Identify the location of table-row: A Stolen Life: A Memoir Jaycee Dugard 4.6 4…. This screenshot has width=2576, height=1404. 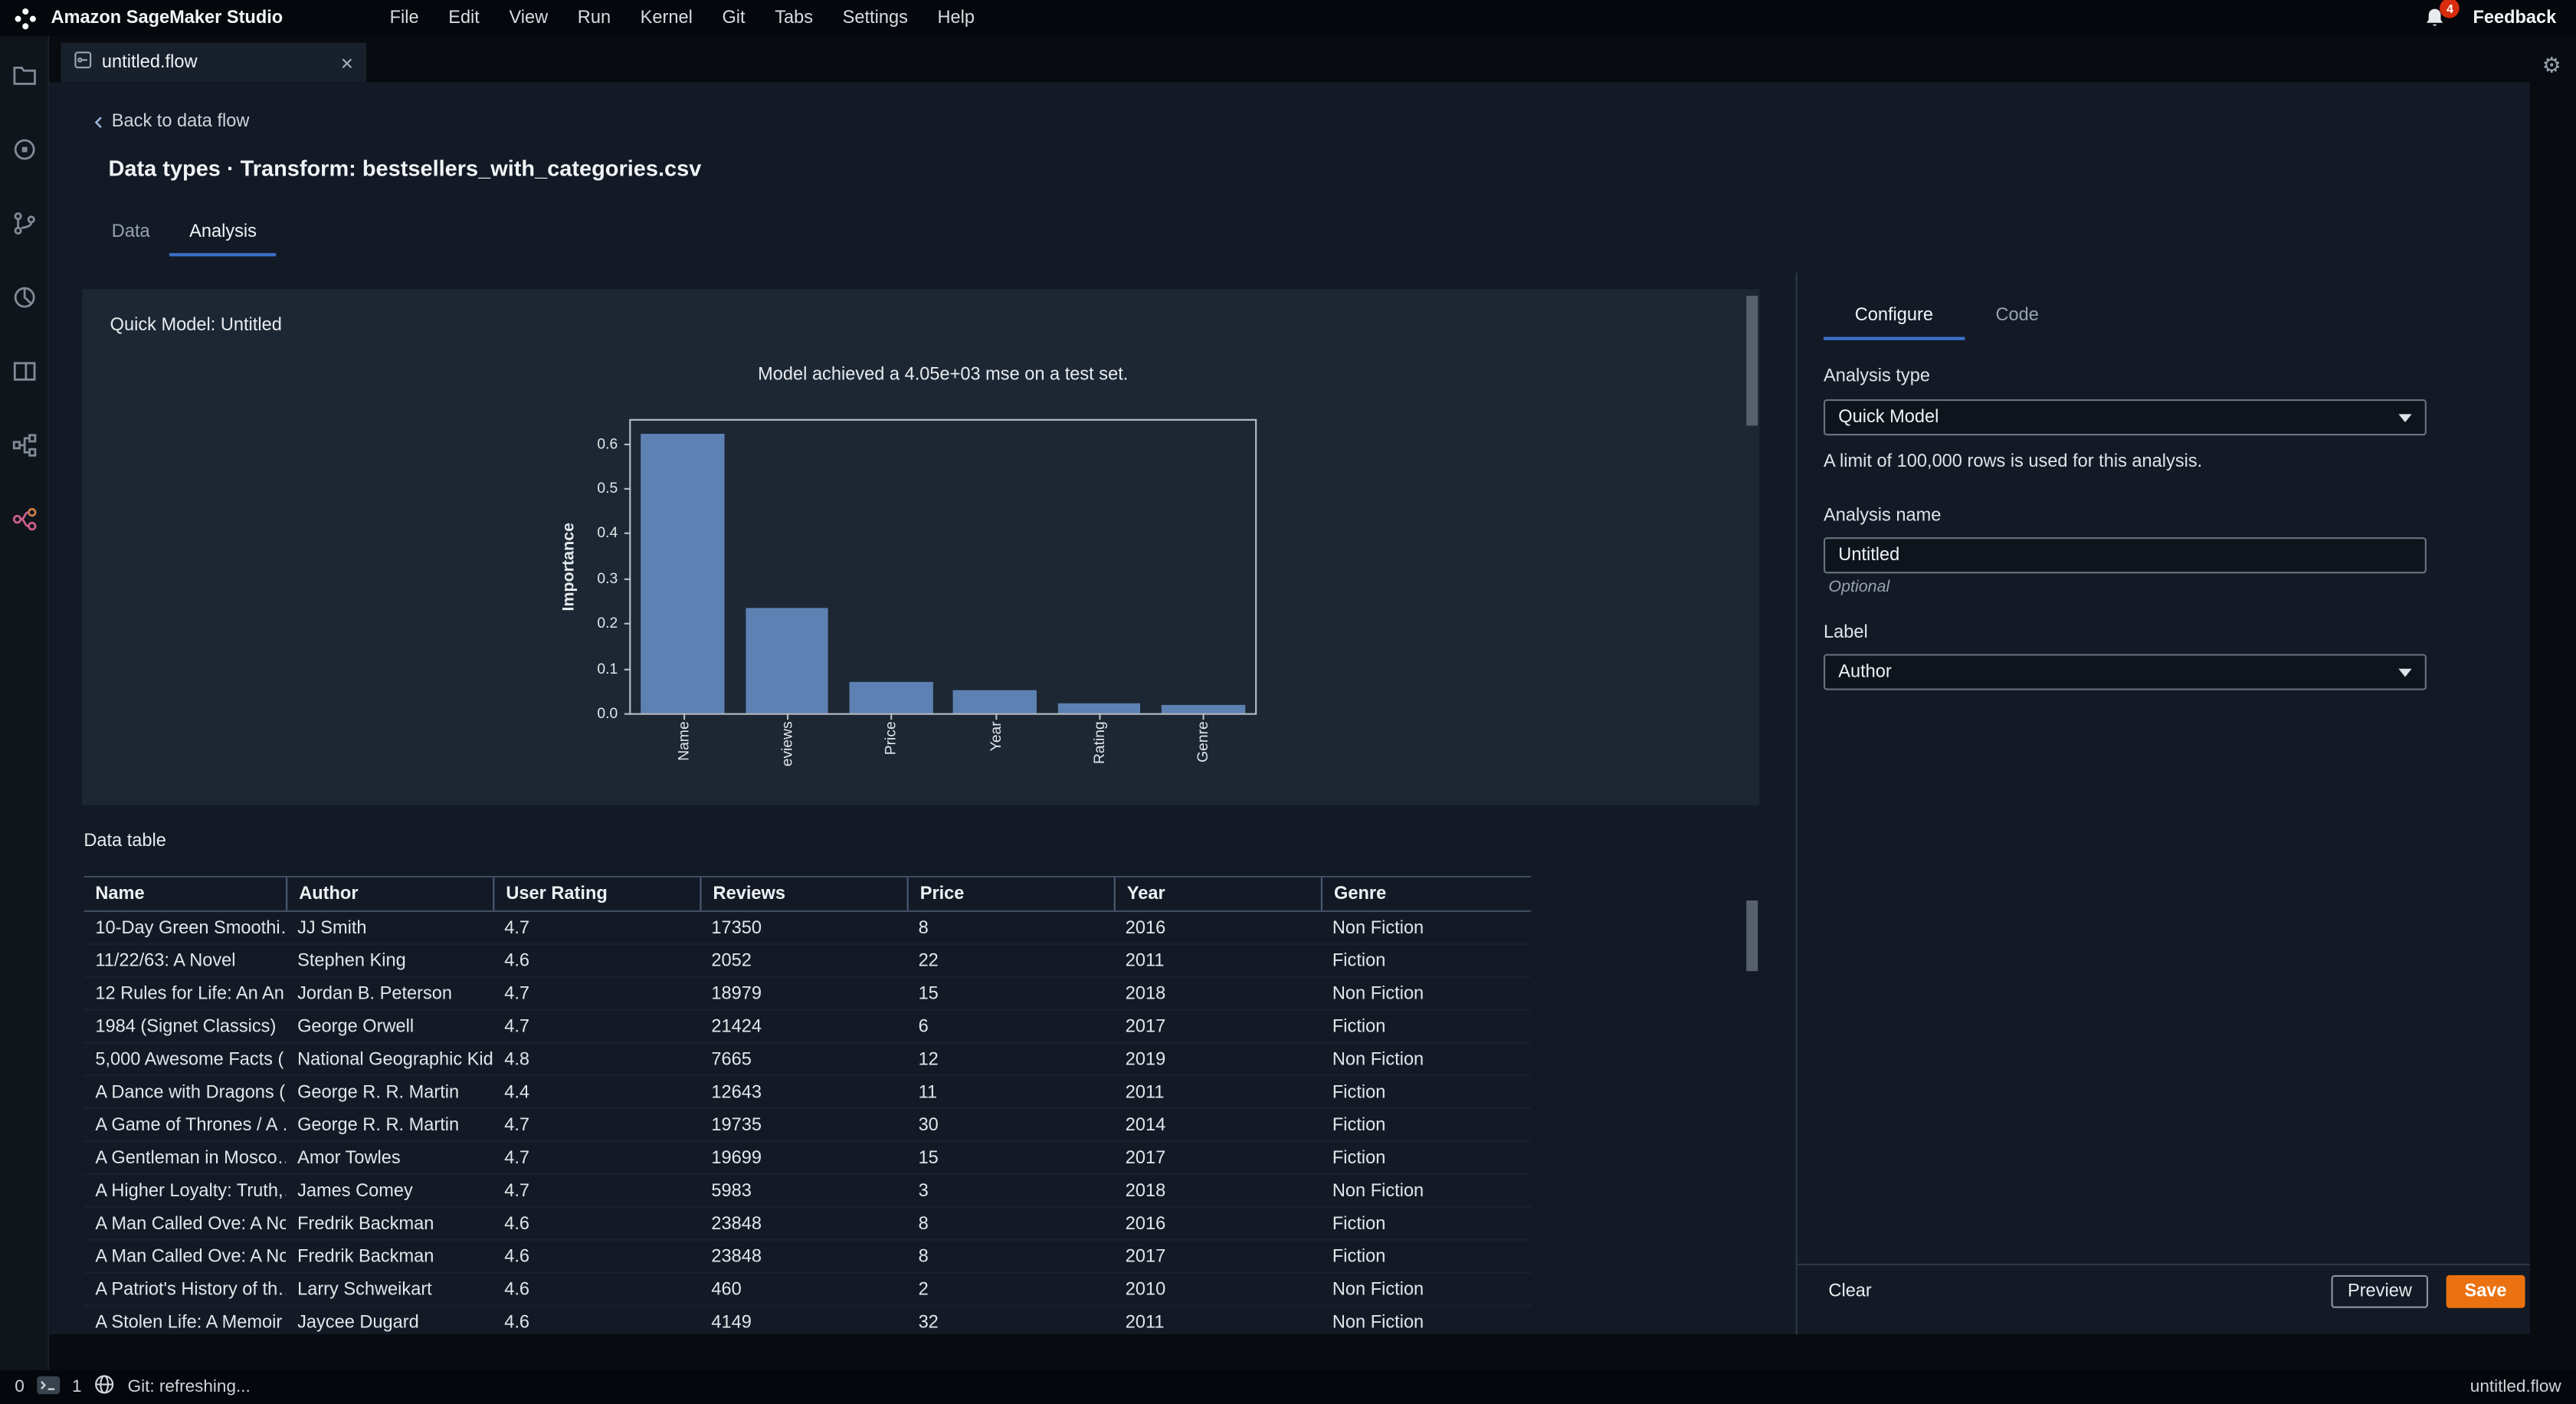
(808, 1320).